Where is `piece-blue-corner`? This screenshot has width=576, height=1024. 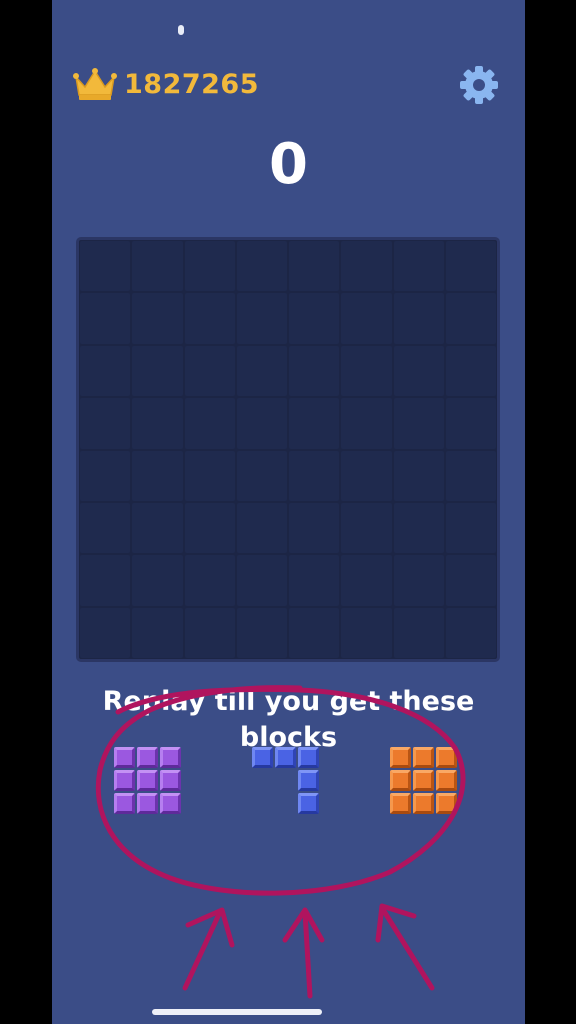
piece-blue-corner is located at coordinates (285, 780).